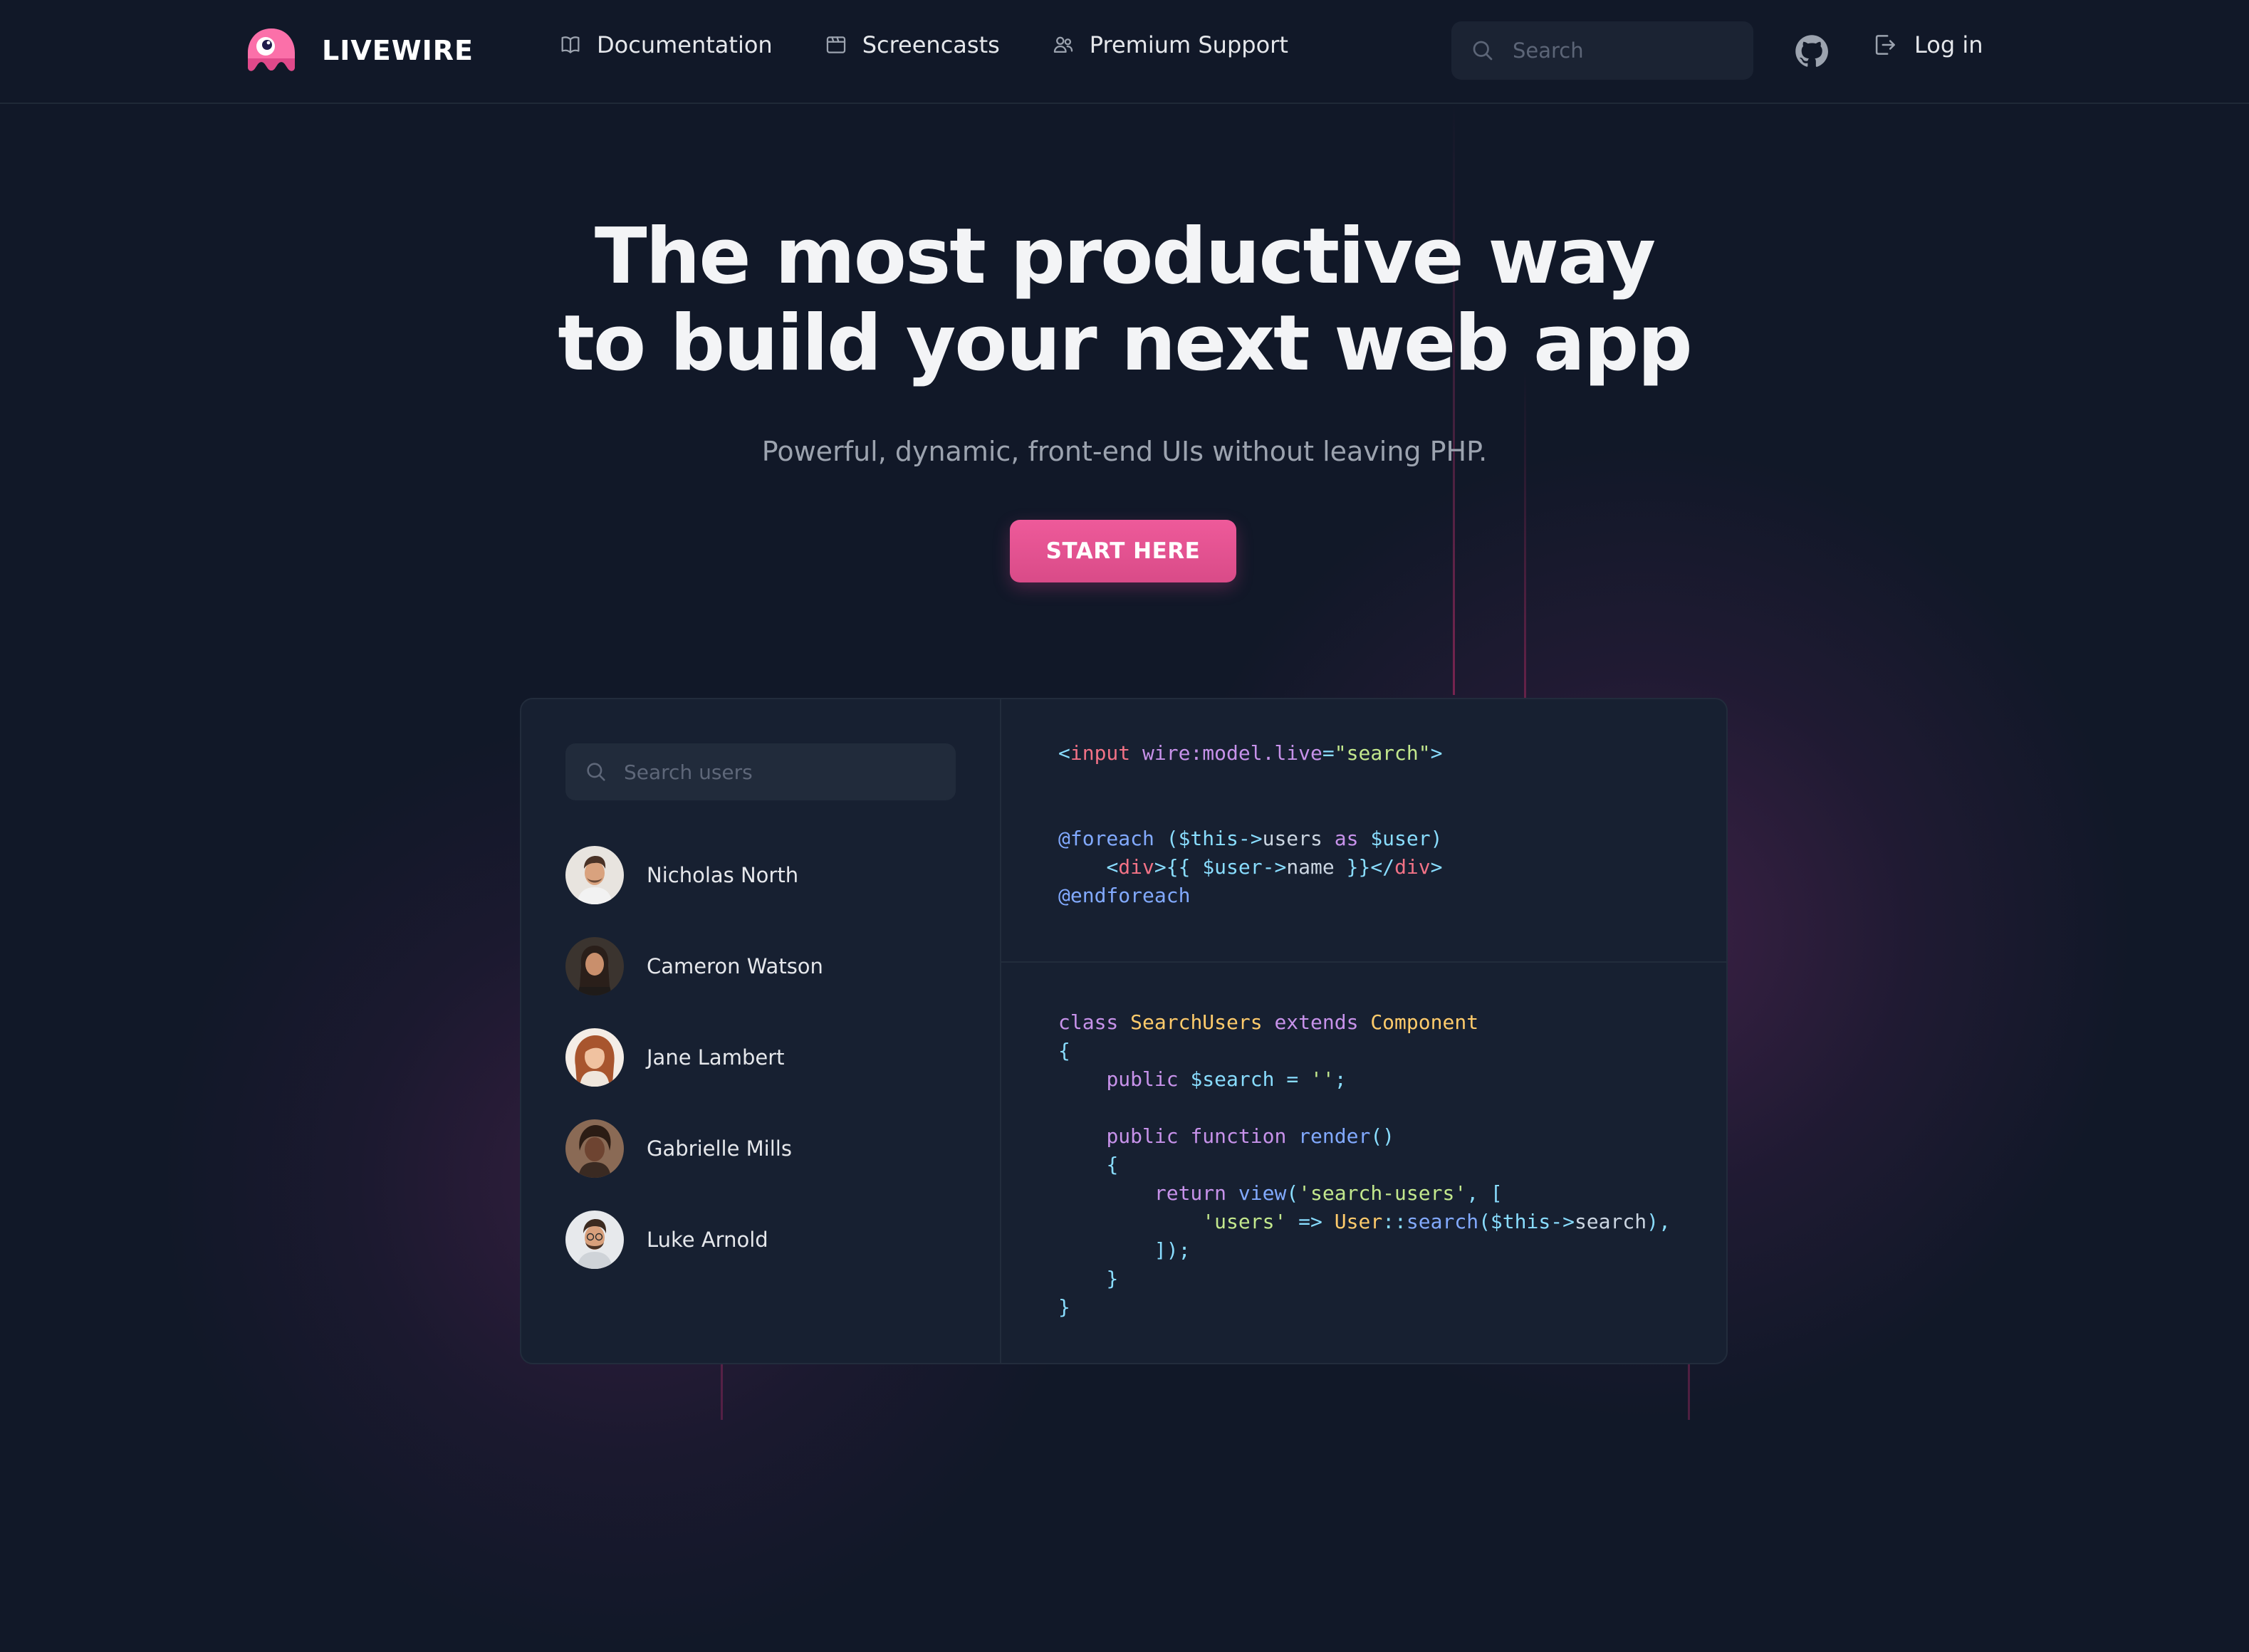  What do you see at coordinates (1948, 44) in the screenshot?
I see `login-label: Log in` at bounding box center [1948, 44].